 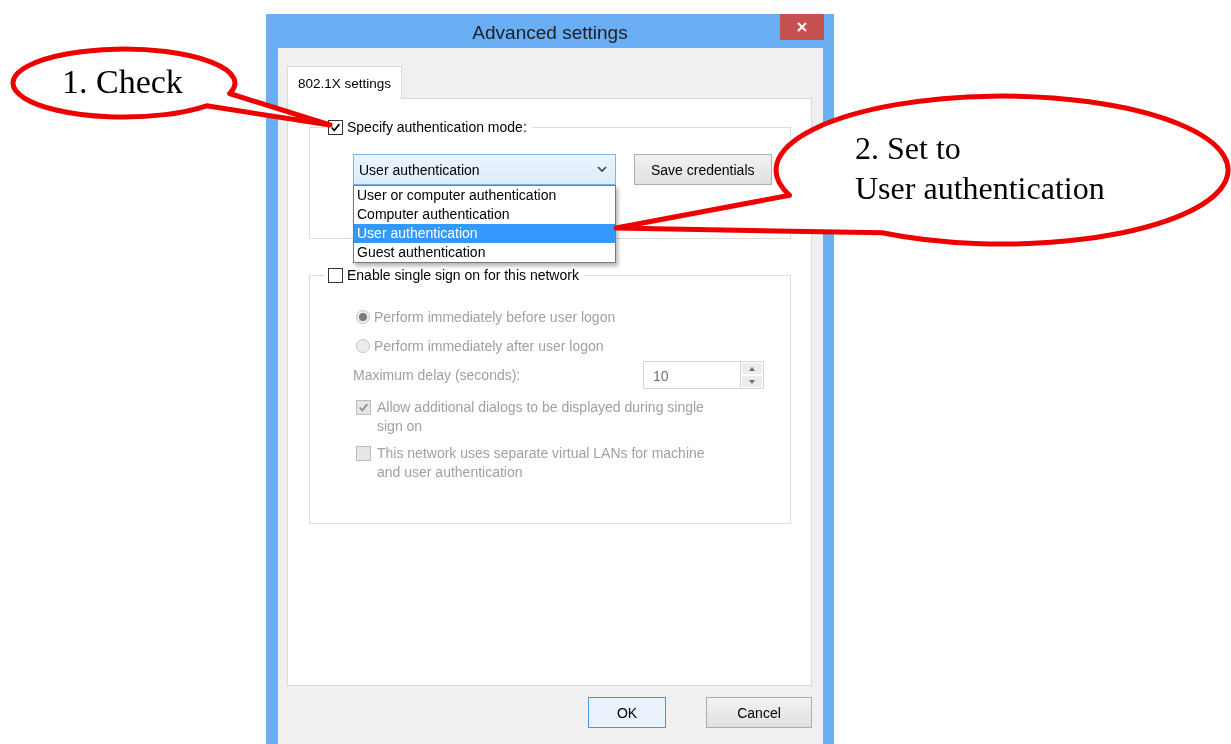 I want to click on callout-text: 1. Check, so click(x=122, y=82).